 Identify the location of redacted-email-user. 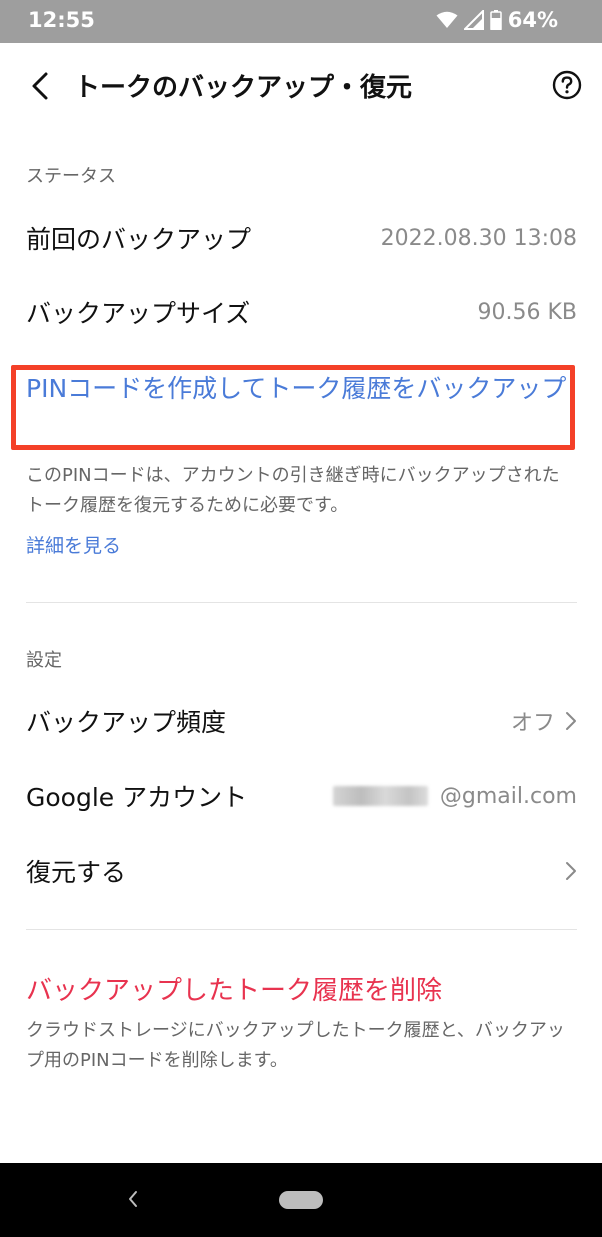
(380, 796).